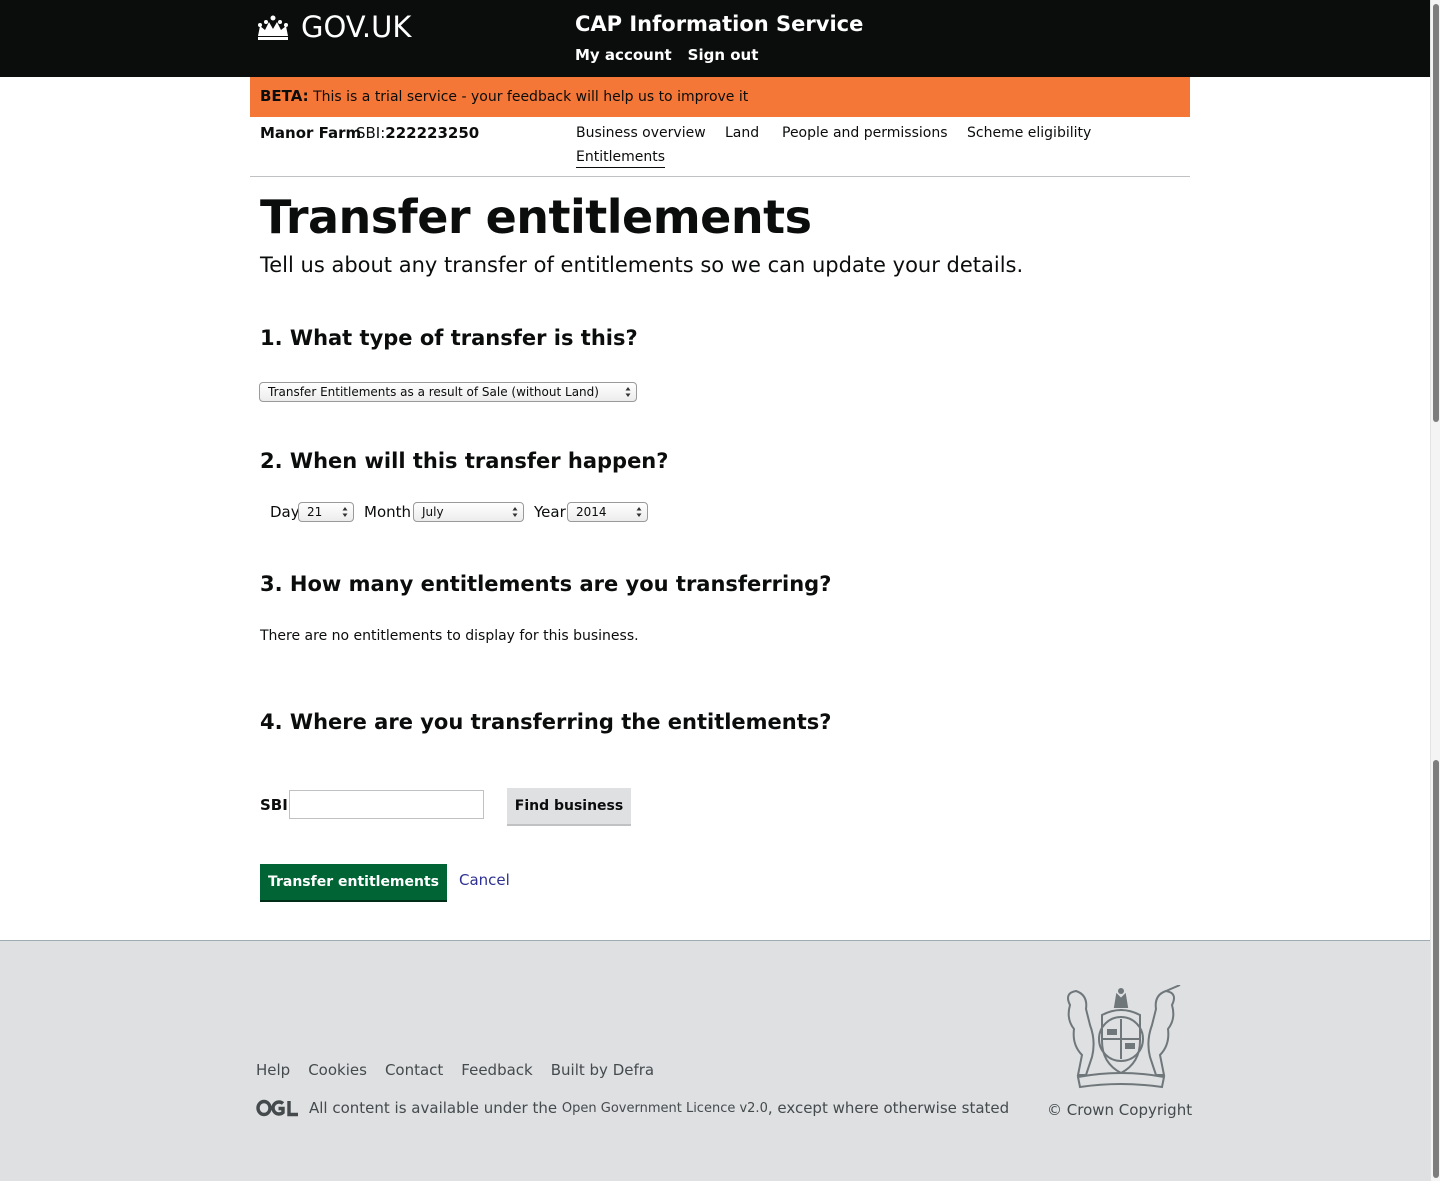 This screenshot has height=1181, width=1440. Describe the element at coordinates (371, 133) in the screenshot. I see `sbi-label: SBI:` at that location.